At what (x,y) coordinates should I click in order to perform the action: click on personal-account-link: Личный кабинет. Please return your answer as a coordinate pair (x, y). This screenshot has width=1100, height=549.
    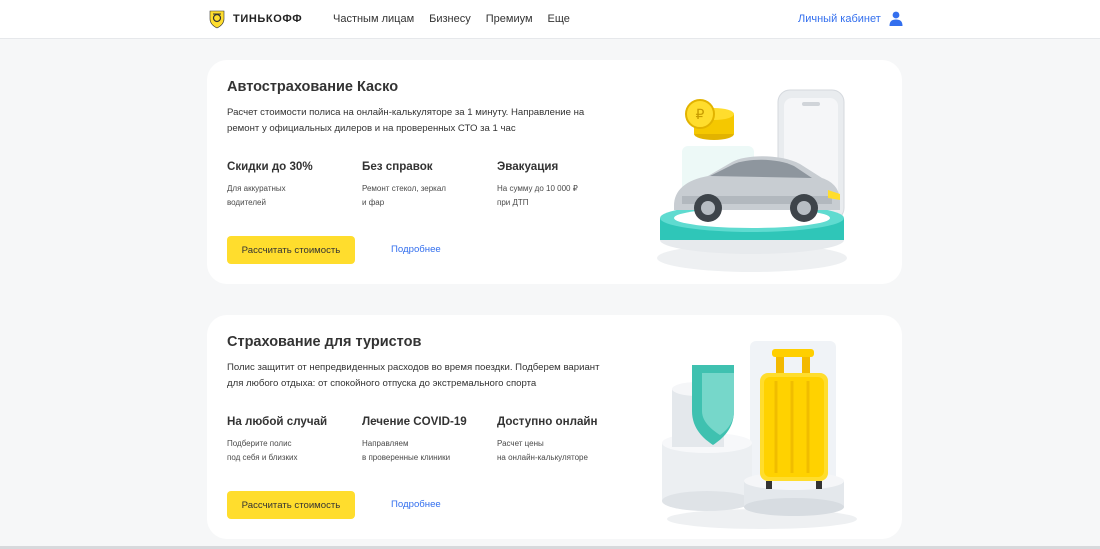
    Looking at the image, I should click on (839, 19).